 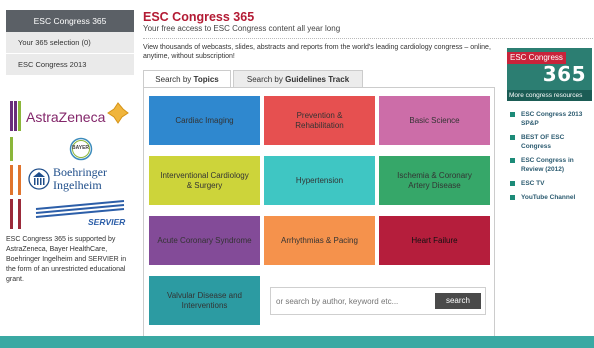 What do you see at coordinates (199, 17) in the screenshot?
I see `page-title: ESC Congress 365` at bounding box center [199, 17].